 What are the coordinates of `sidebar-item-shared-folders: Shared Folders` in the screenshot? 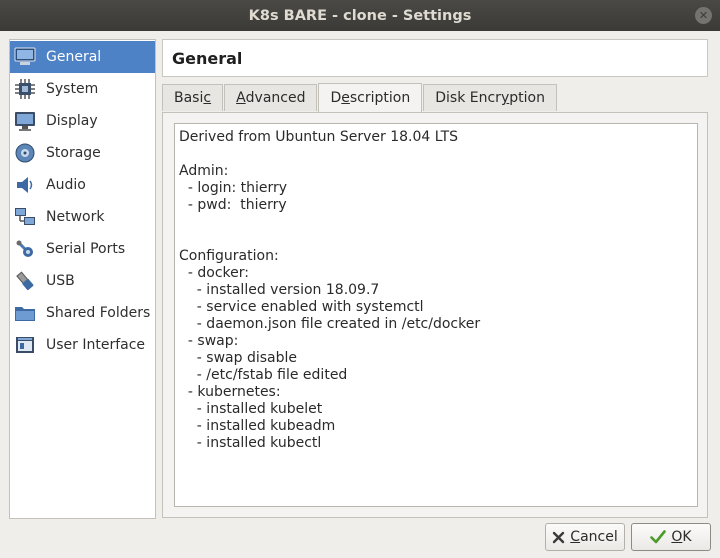 It's located at (82, 313).